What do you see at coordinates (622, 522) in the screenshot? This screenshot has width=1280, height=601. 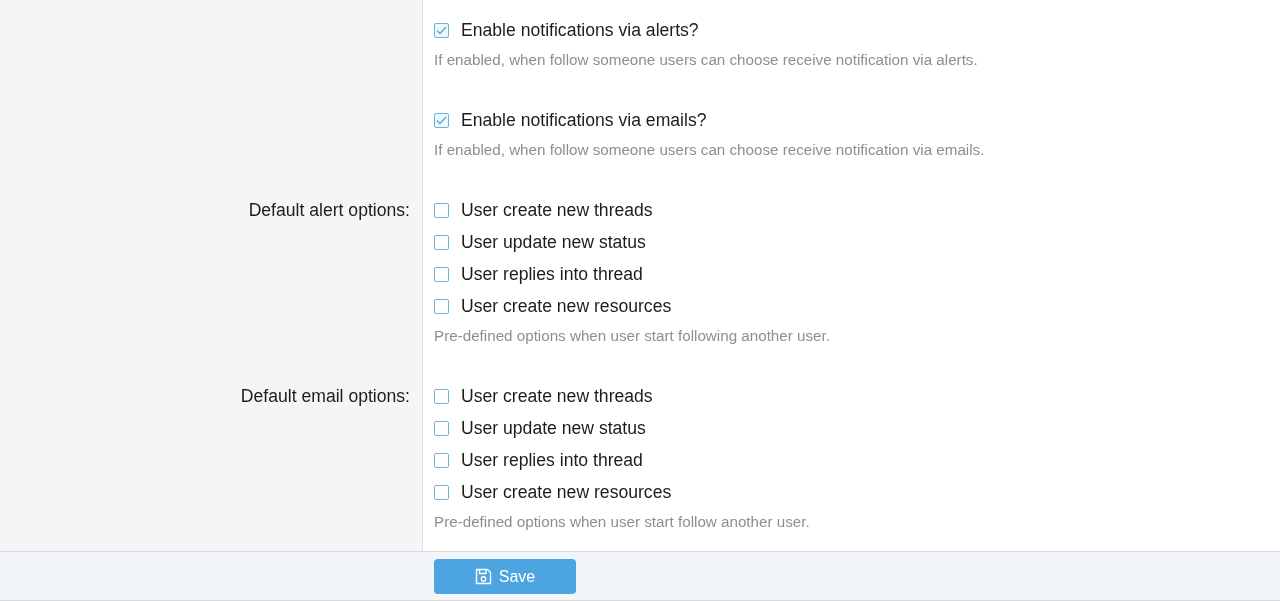 I see `hint-text: Pre-defined options when user start follow another user.` at bounding box center [622, 522].